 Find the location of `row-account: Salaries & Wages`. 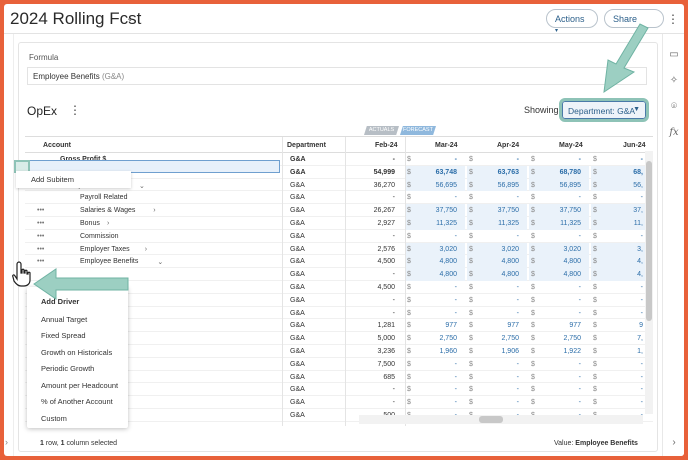

row-account: Salaries & Wages is located at coordinates (107, 210).